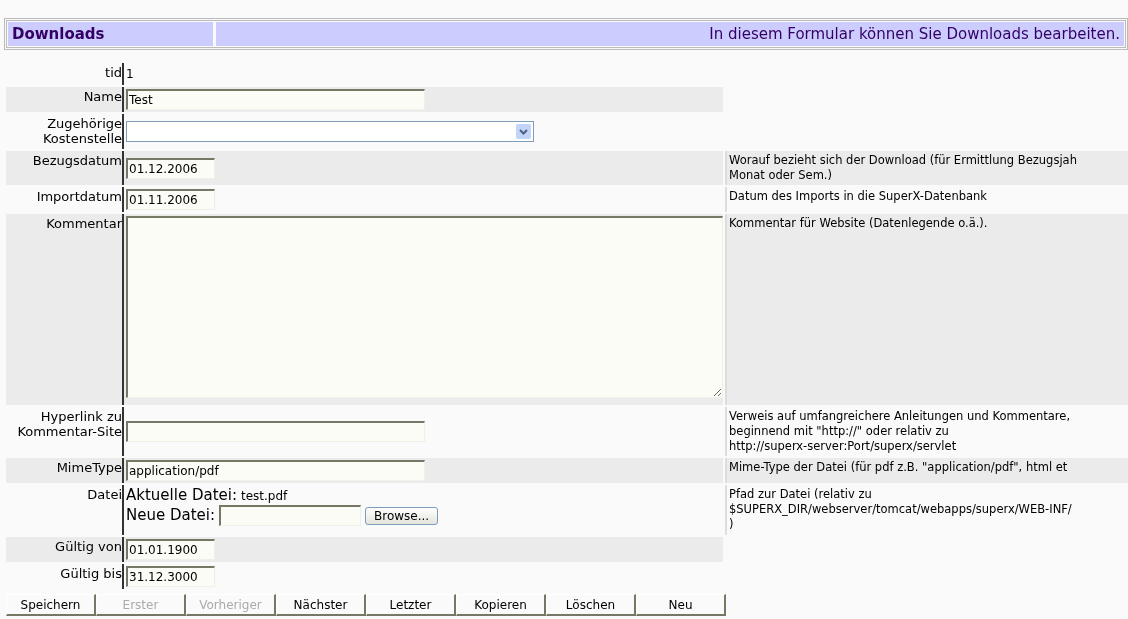 Image resolution: width=1128 pixels, height=619 pixels. Describe the element at coordinates (330, 131) in the screenshot. I see `dropdown-field` at that location.